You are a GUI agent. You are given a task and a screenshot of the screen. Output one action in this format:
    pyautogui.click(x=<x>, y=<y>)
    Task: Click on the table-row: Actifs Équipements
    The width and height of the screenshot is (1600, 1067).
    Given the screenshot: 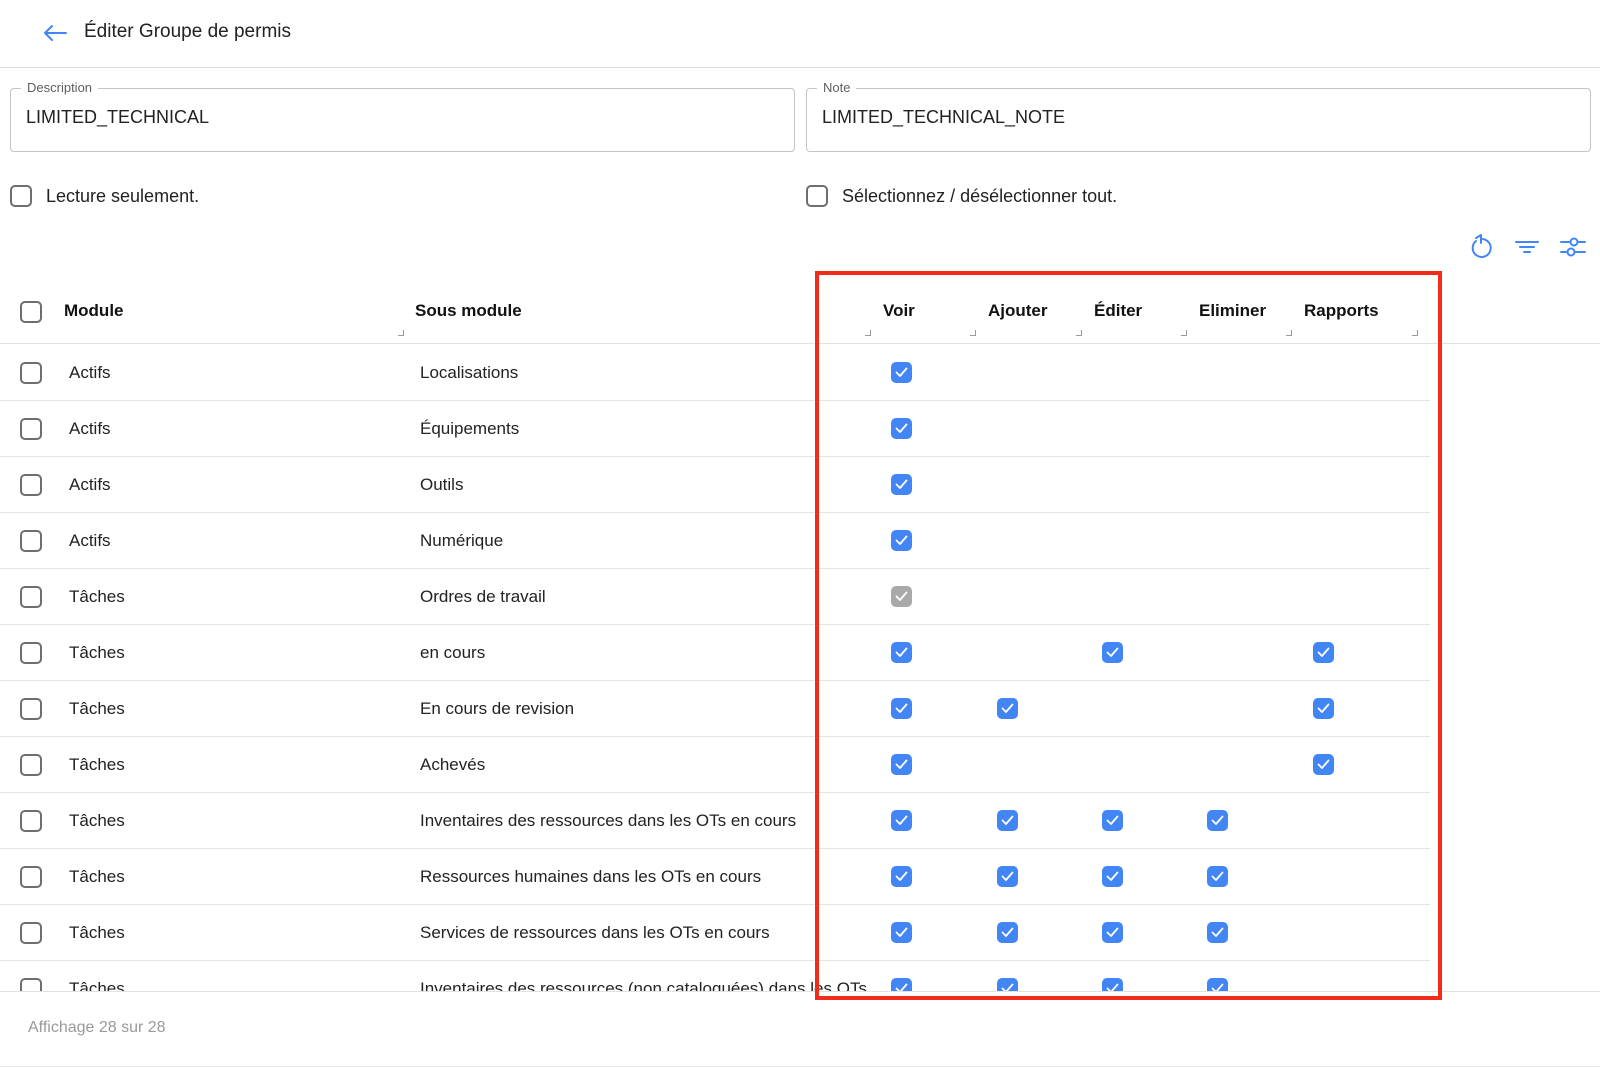 What is the action you would take?
    pyautogui.click(x=715, y=429)
    